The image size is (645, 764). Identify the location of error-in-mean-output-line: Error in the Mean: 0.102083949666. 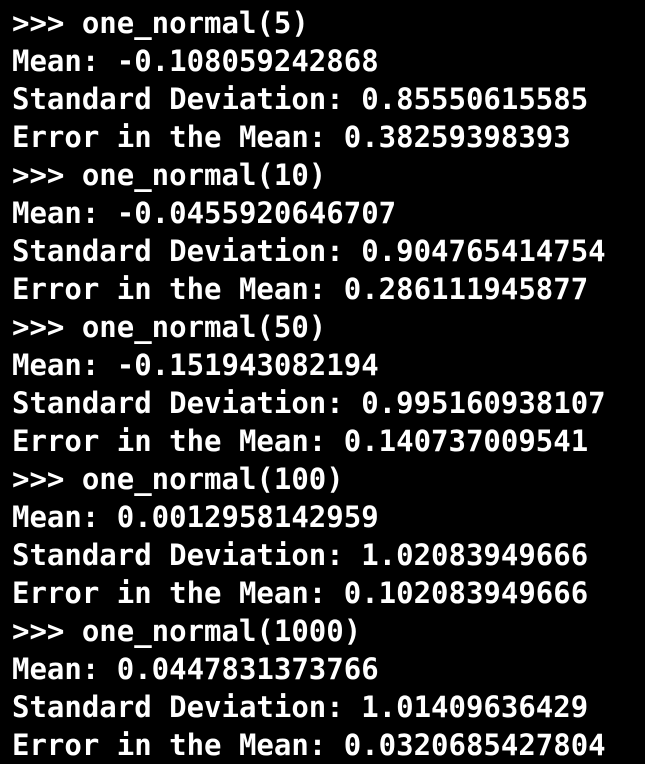
(300, 593).